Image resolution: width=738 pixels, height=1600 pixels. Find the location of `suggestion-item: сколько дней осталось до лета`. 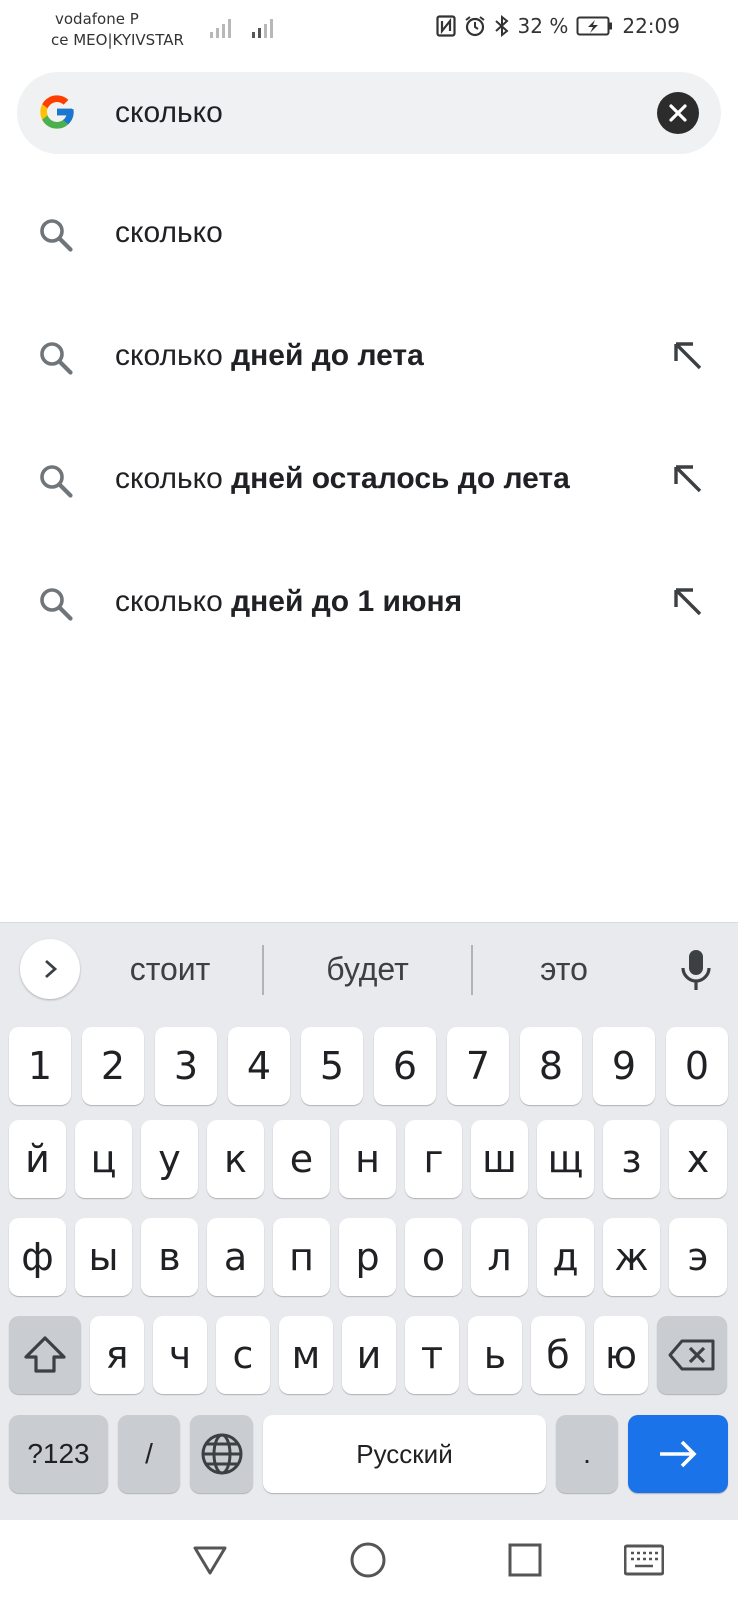

suggestion-item: сколько дней осталось до лета is located at coordinates (369, 479).